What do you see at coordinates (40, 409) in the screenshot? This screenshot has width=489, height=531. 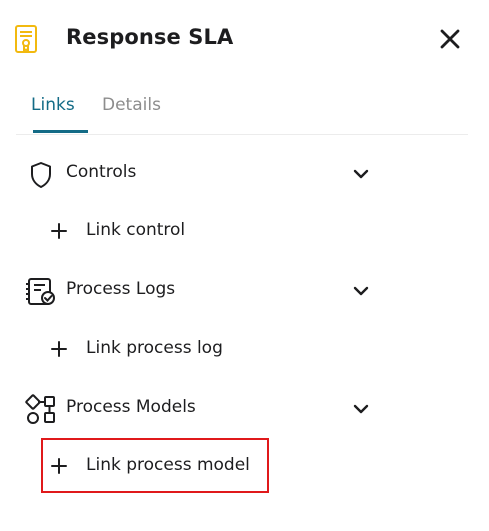 I see `process-model-shapes-icon` at bounding box center [40, 409].